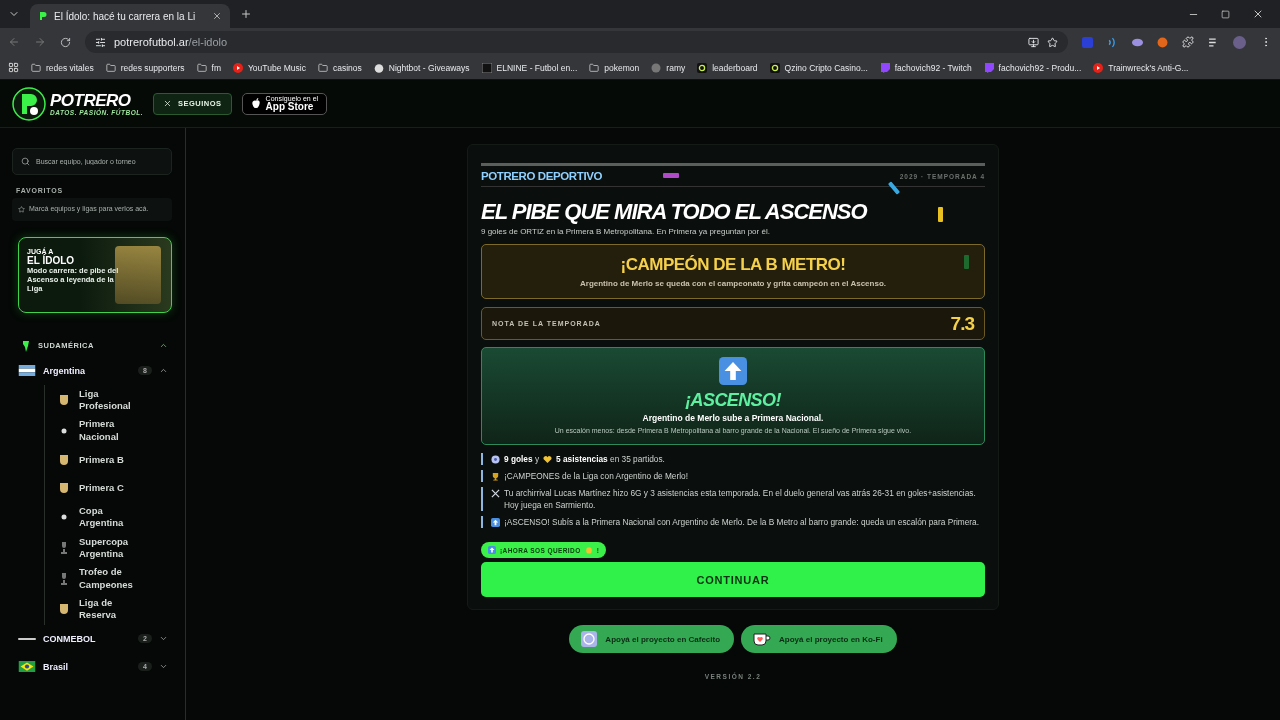 The height and width of the screenshot is (720, 1280). I want to click on close-tab-icon, so click(217, 16).